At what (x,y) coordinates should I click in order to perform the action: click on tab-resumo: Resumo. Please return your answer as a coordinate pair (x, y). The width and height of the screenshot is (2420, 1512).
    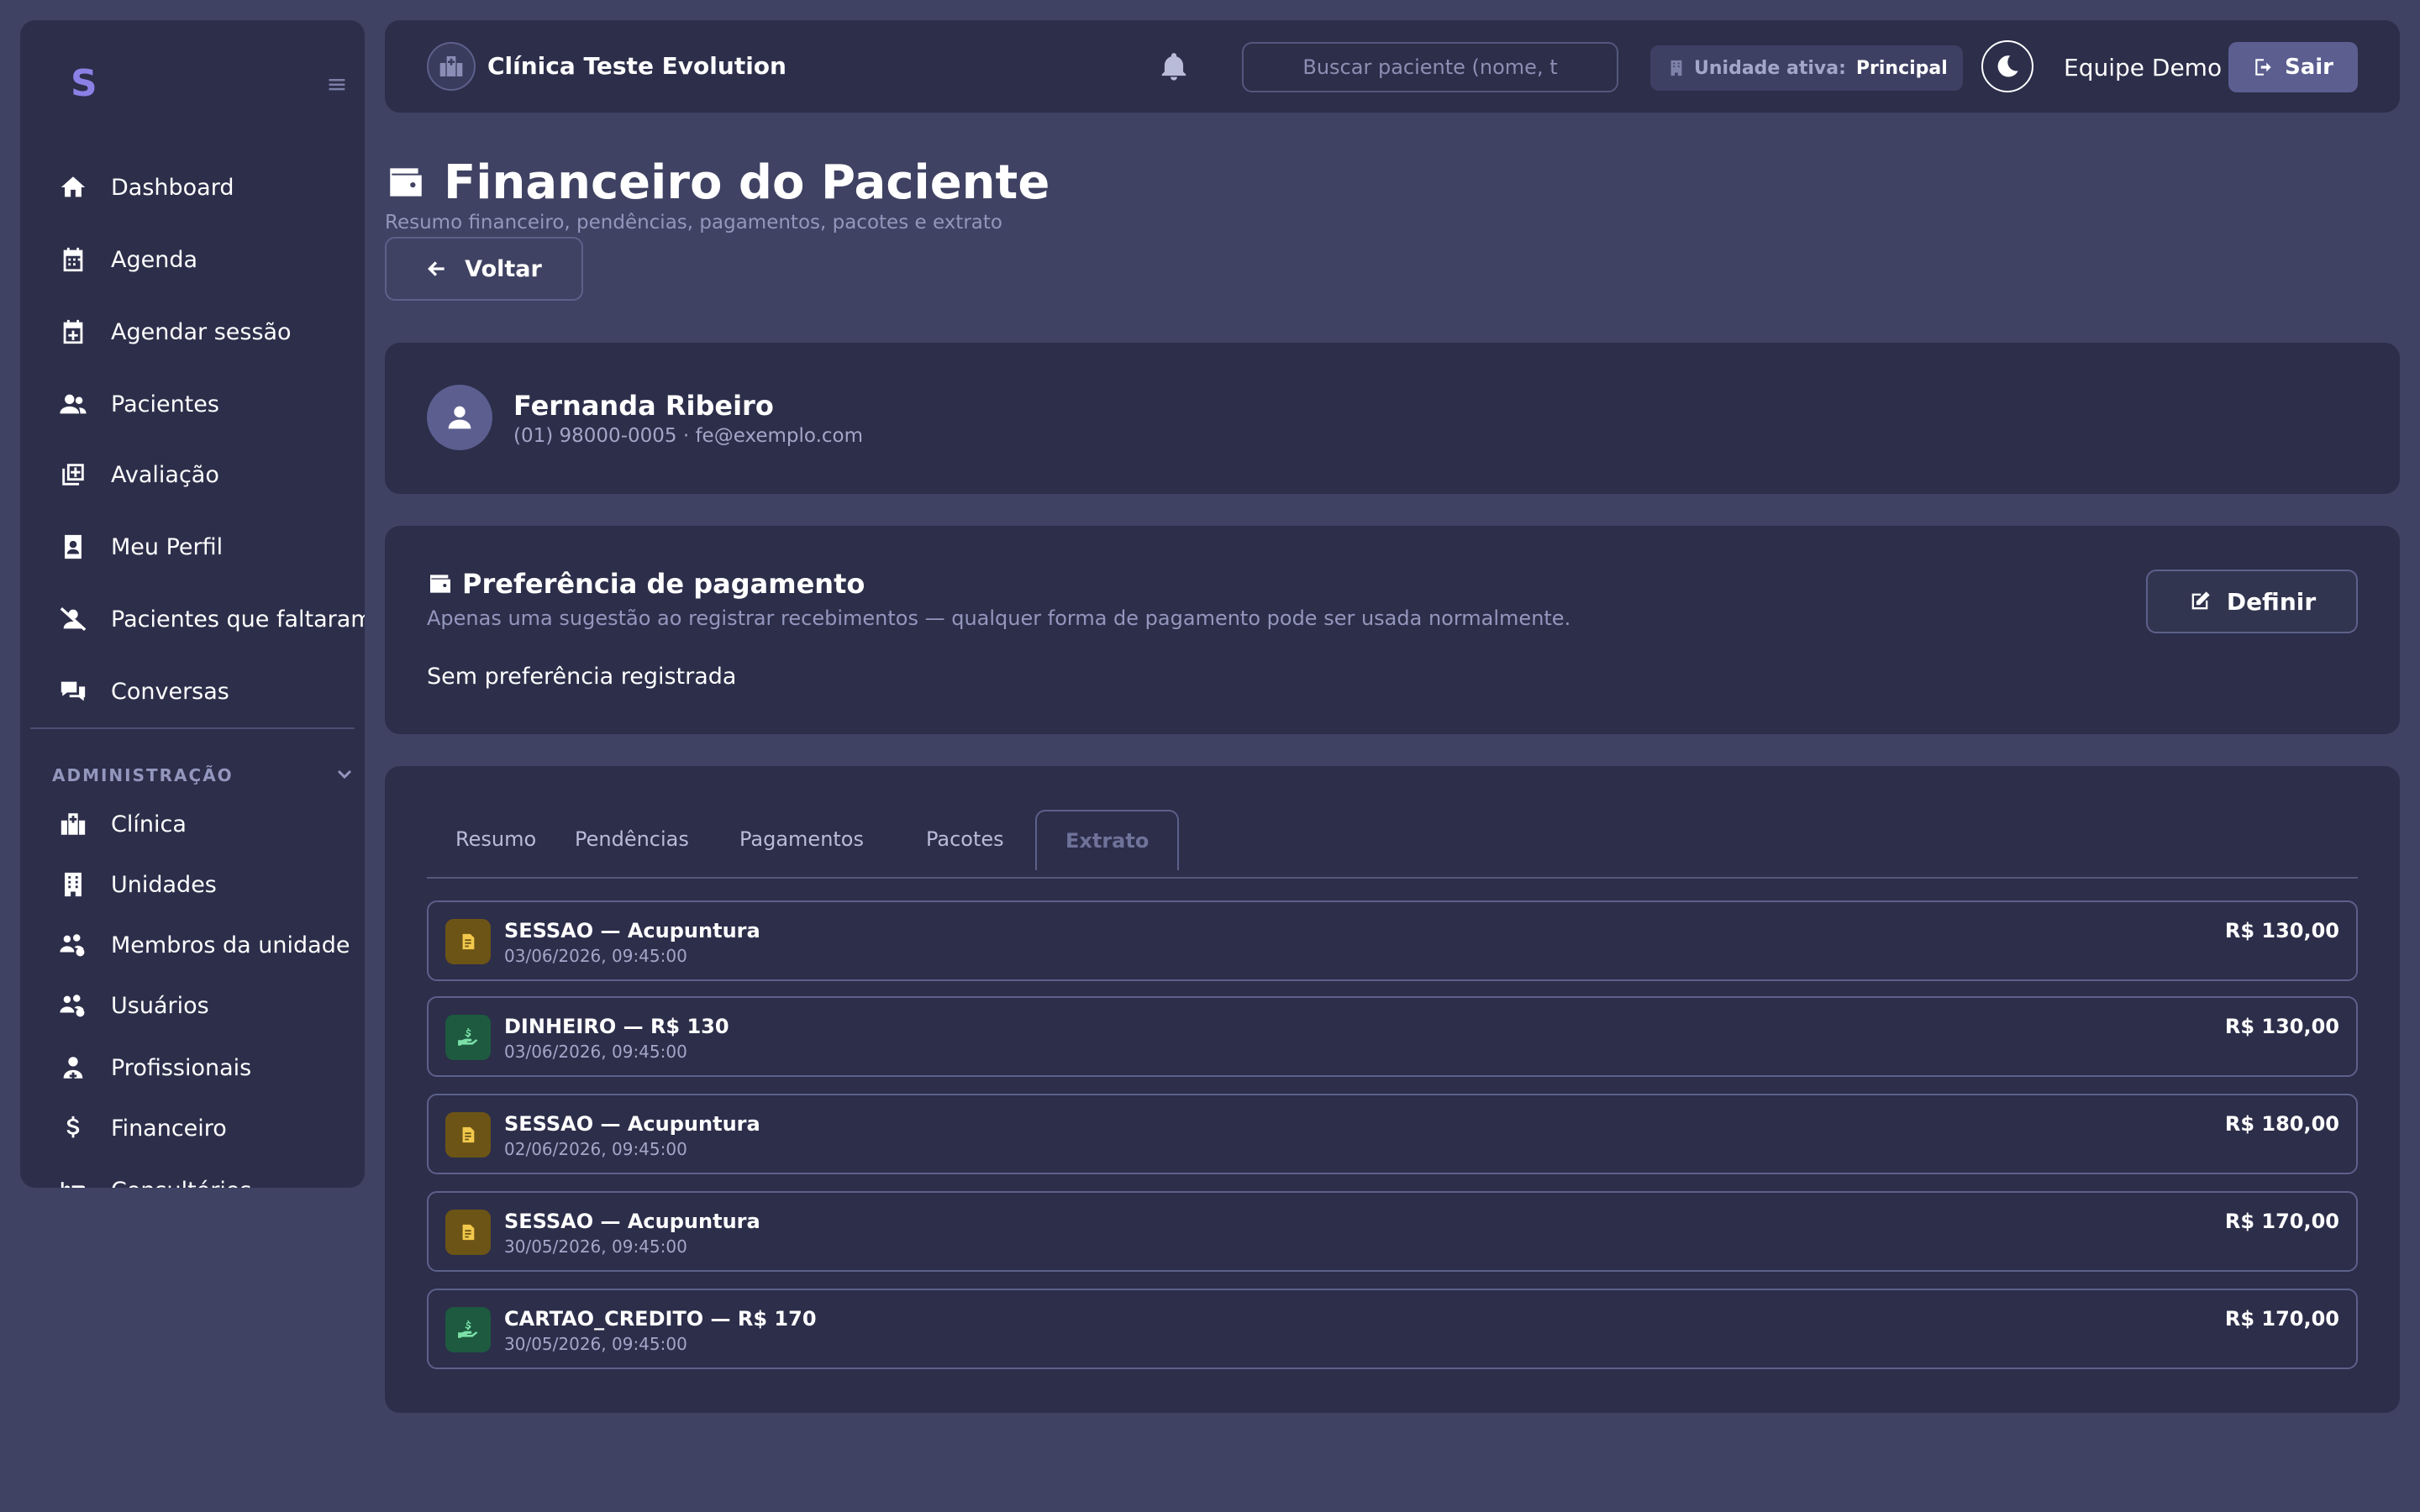
    Looking at the image, I should click on (496, 839).